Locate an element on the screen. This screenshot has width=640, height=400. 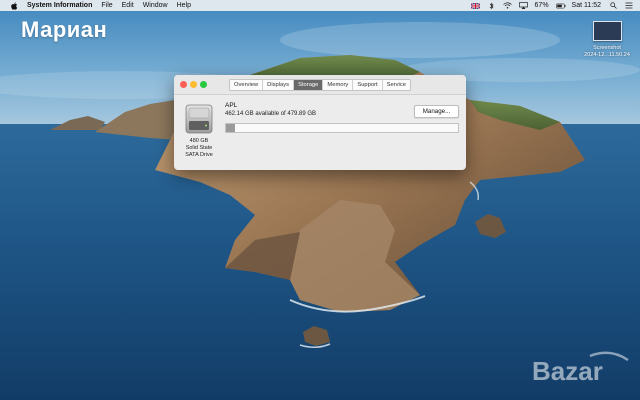
battery-icon is located at coordinates (560, 5).